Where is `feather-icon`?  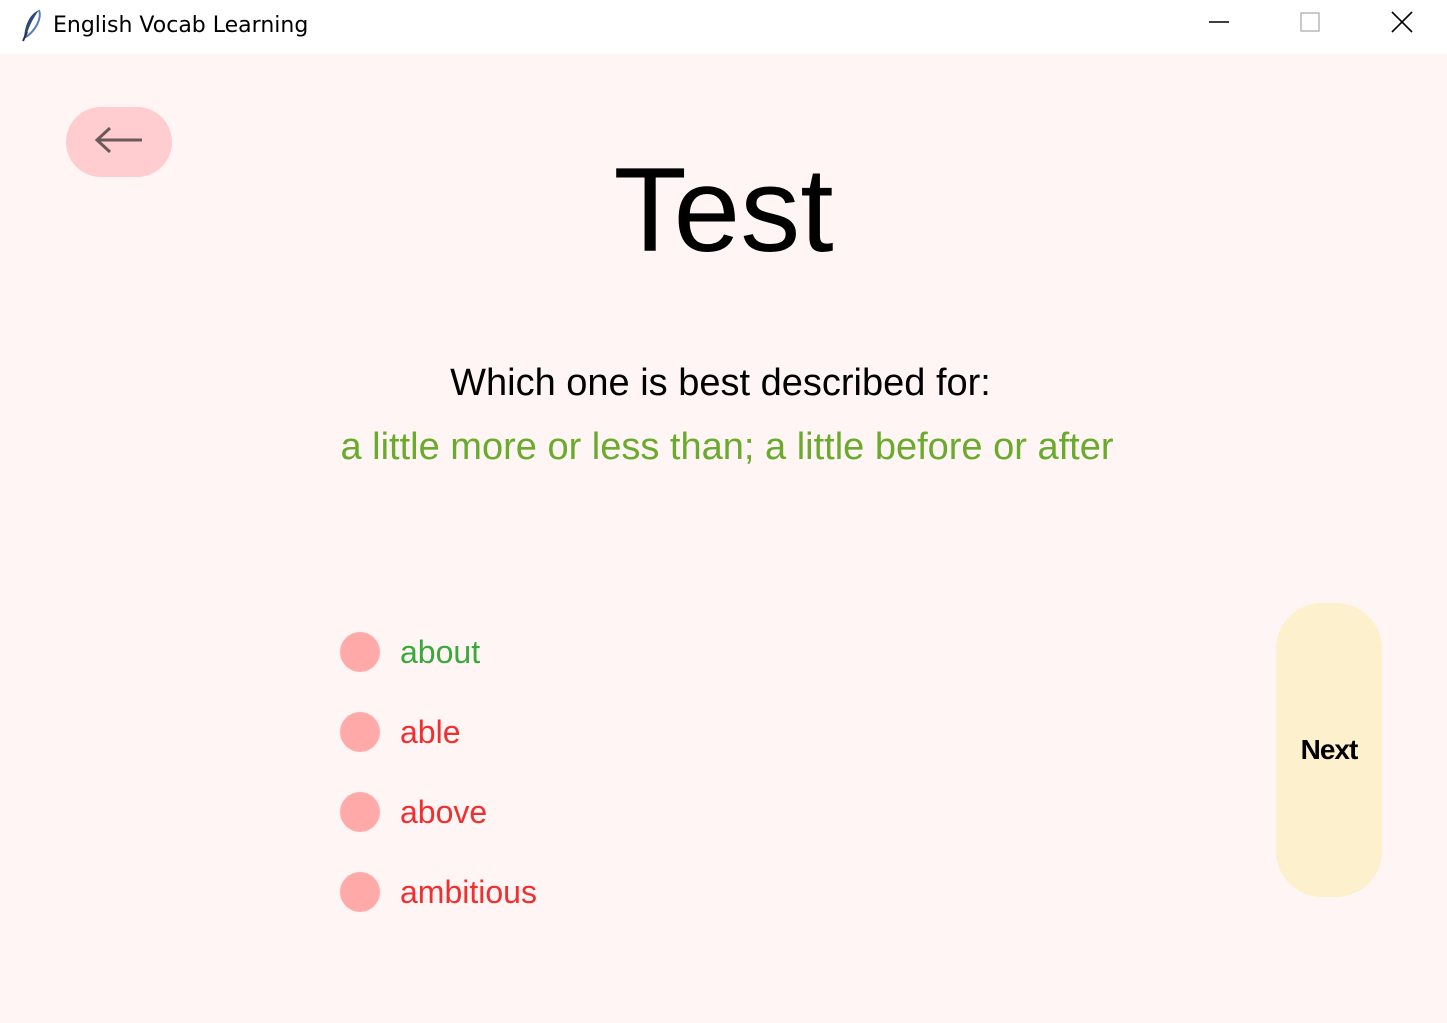
feather-icon is located at coordinates (32, 25).